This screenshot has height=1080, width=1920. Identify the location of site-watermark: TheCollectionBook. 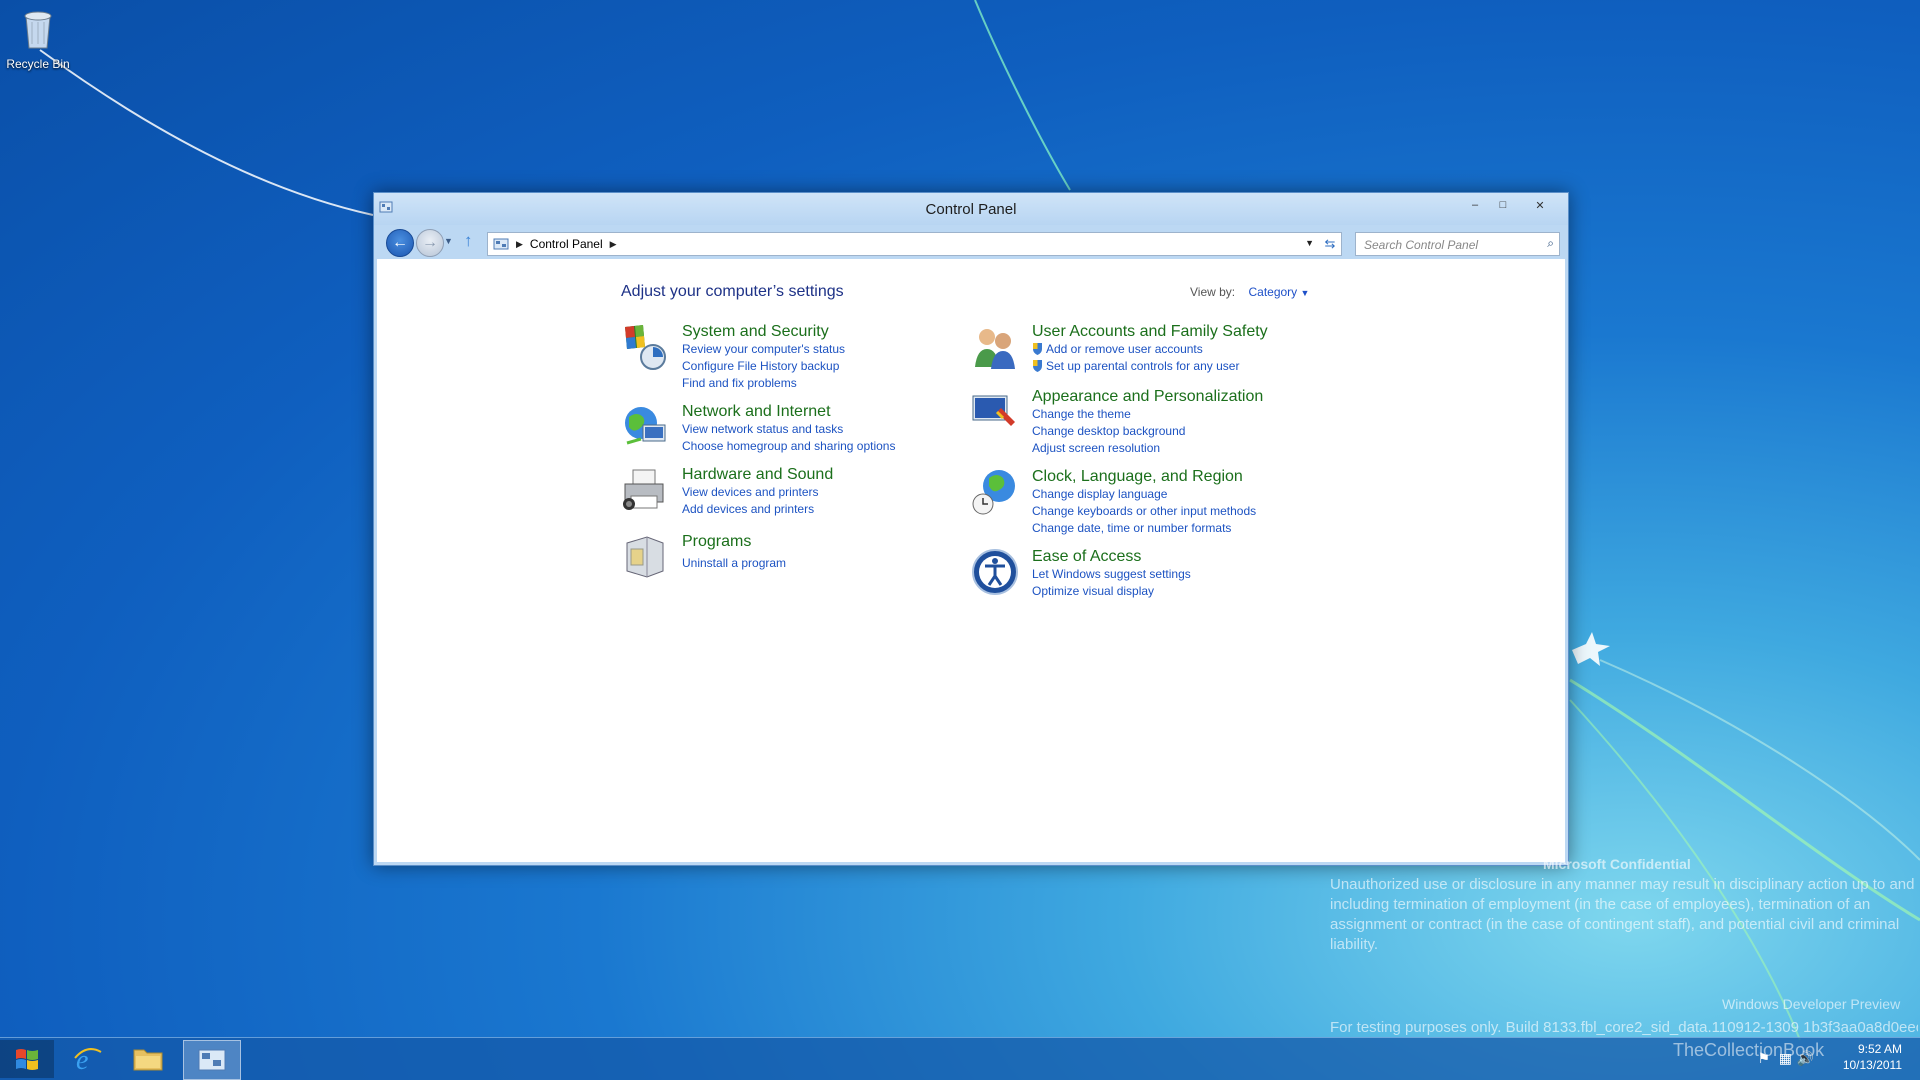
(1749, 1050).